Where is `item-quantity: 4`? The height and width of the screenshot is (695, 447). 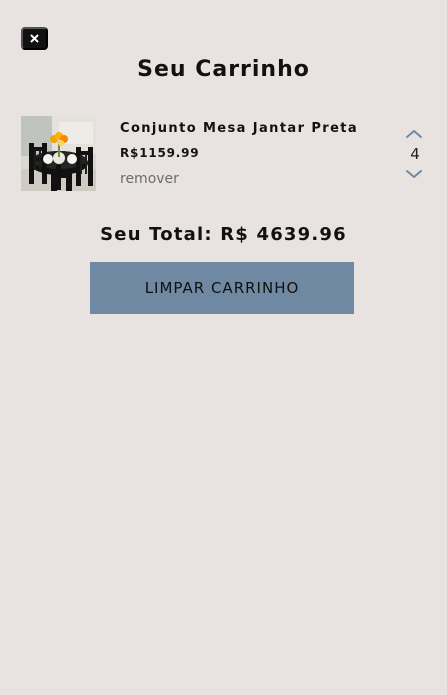 item-quantity: 4 is located at coordinates (415, 154).